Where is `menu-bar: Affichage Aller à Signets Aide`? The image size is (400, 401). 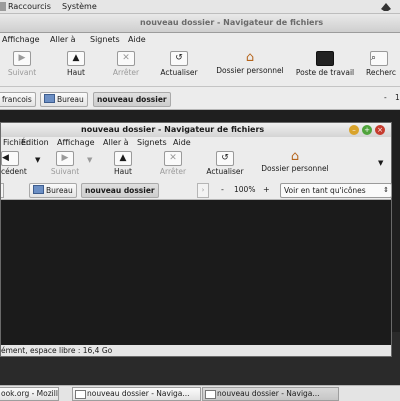
menu-bar: Affichage Aller à Signets Aide is located at coordinates (200, 39).